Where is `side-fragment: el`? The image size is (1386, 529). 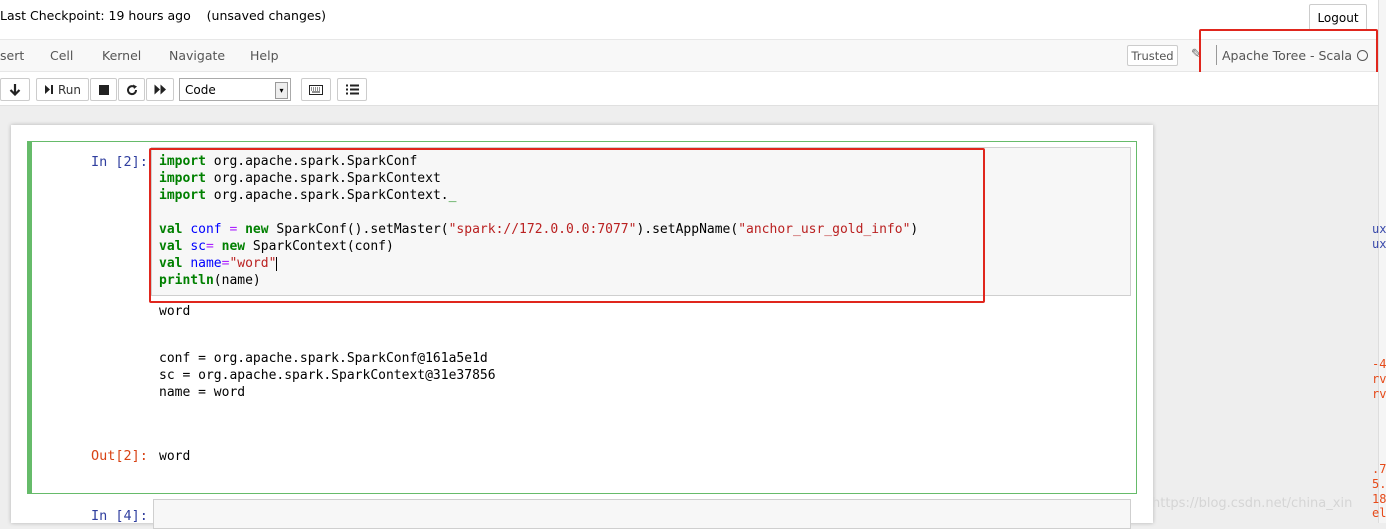
side-fragment: el is located at coordinates (1379, 513).